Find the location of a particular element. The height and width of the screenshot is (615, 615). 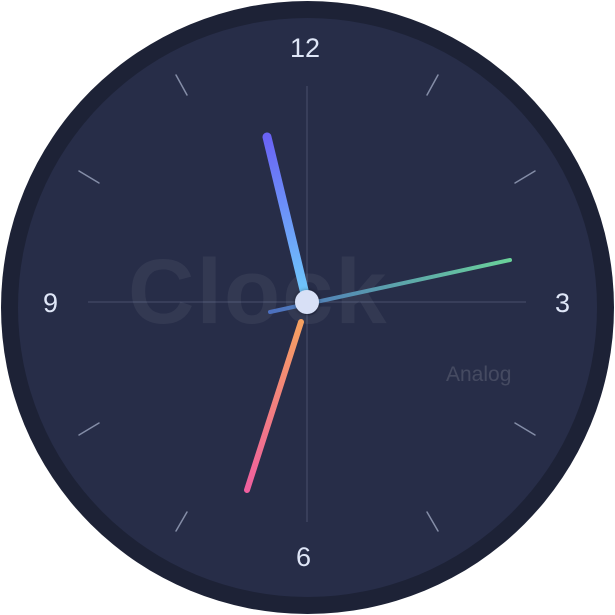

numeral-3: 3 is located at coordinates (563, 303).